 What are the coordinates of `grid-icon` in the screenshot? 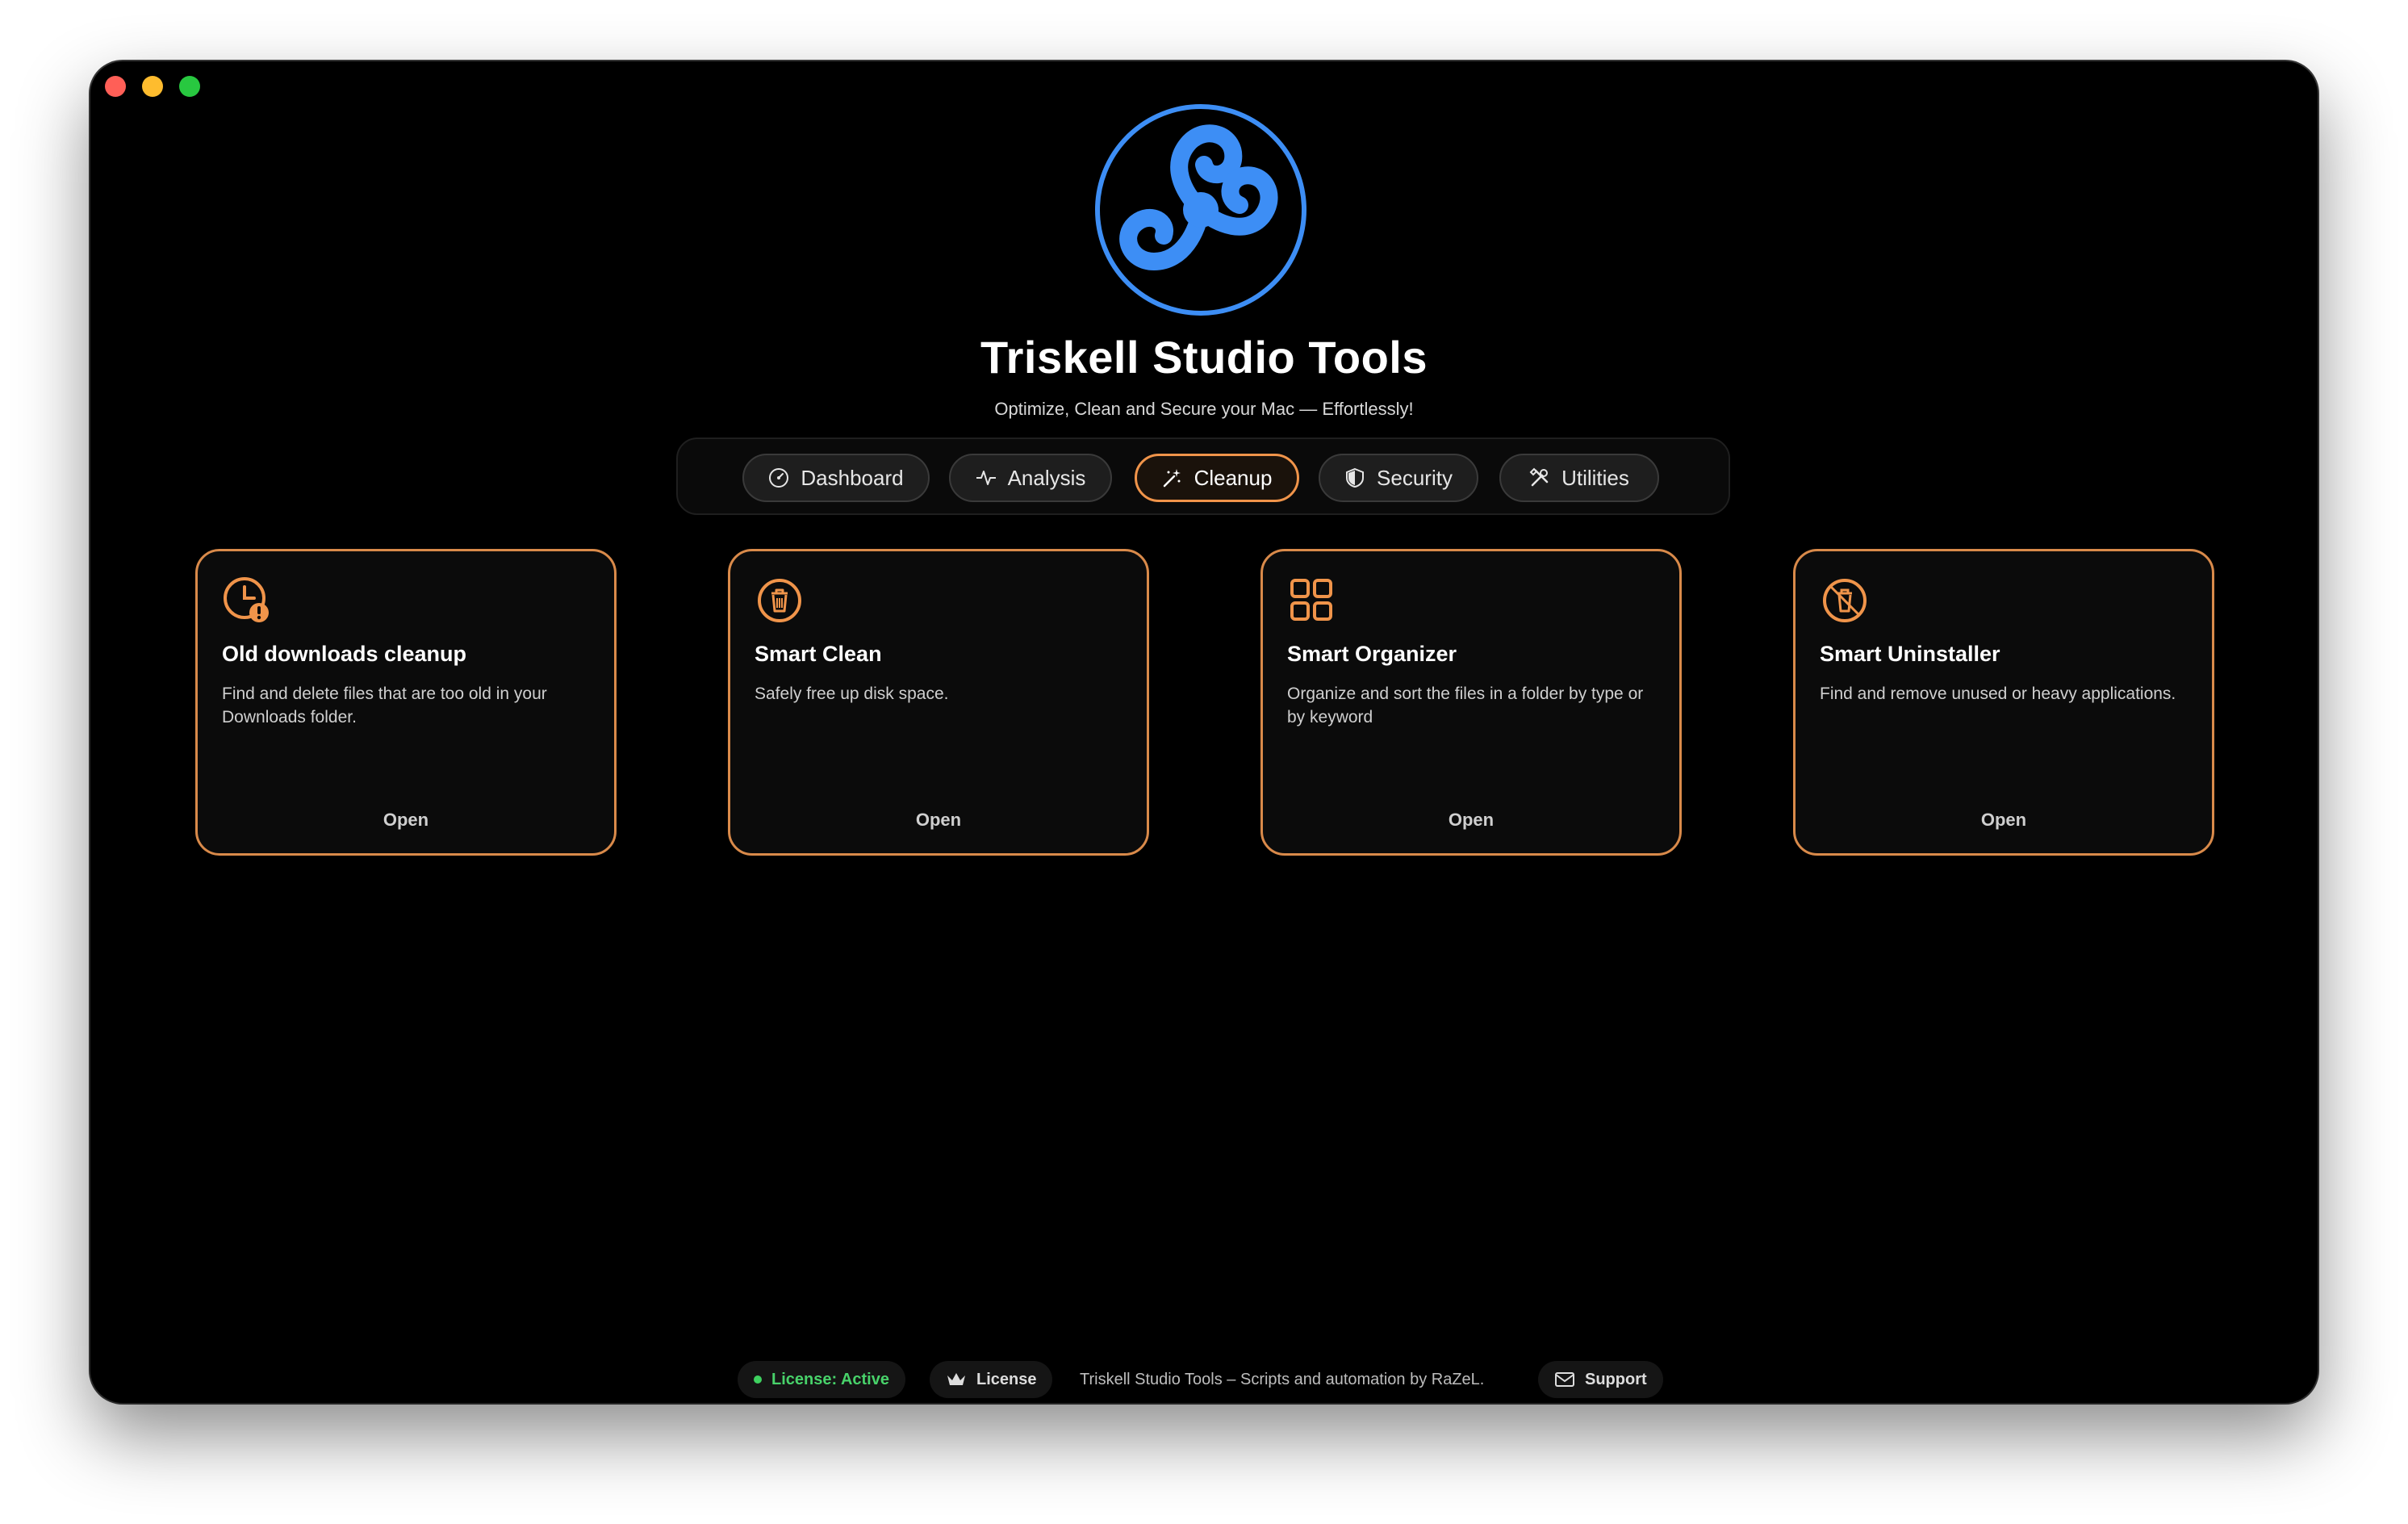 It's located at (1311, 600).